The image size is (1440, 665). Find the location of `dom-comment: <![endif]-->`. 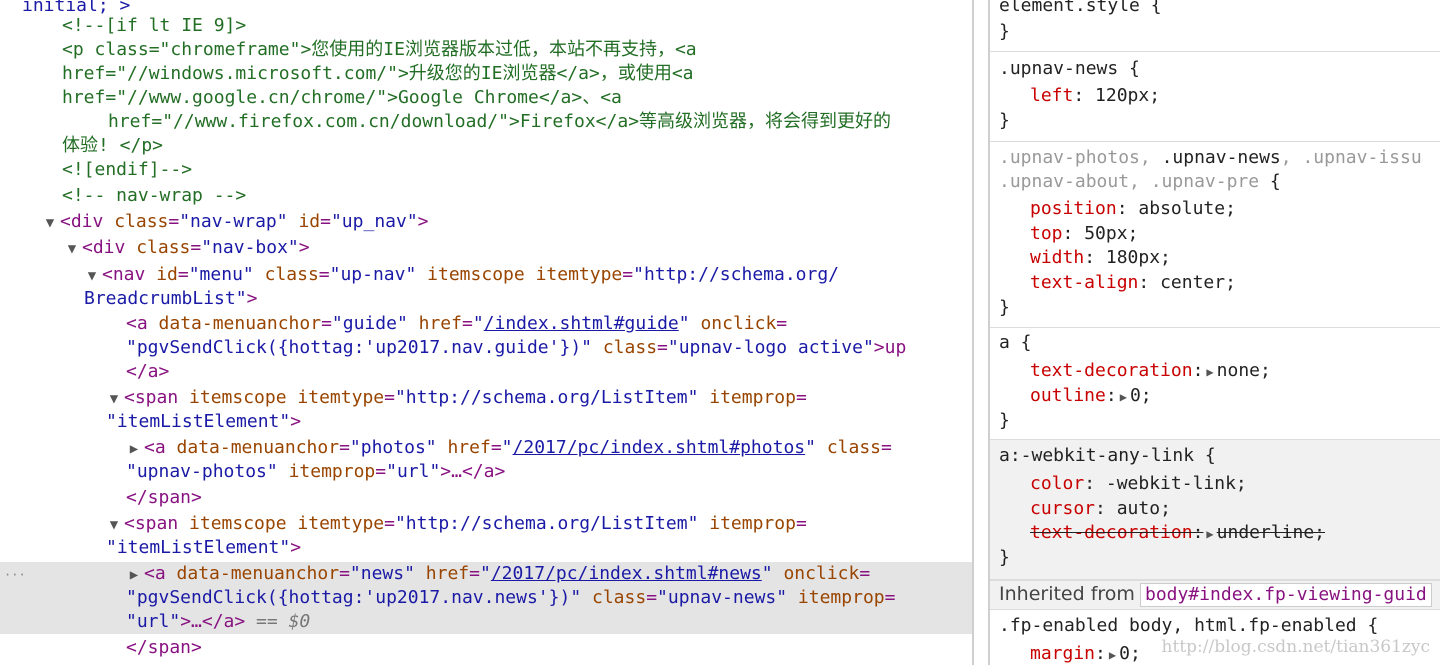

dom-comment: <![endif]--> is located at coordinates (127, 170).